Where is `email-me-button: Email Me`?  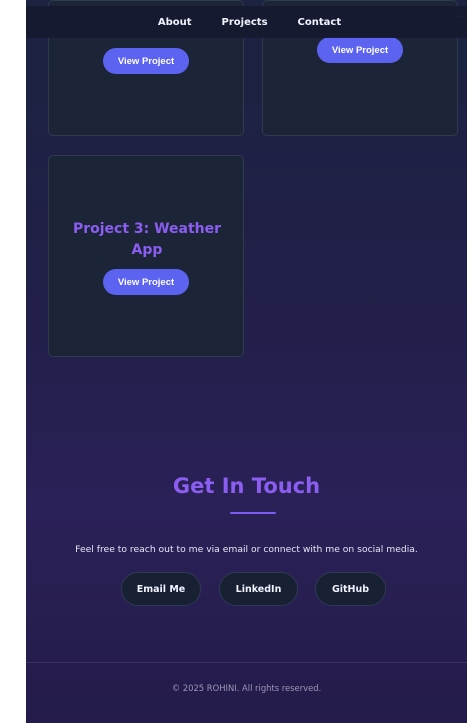 email-me-button: Email Me is located at coordinates (161, 589).